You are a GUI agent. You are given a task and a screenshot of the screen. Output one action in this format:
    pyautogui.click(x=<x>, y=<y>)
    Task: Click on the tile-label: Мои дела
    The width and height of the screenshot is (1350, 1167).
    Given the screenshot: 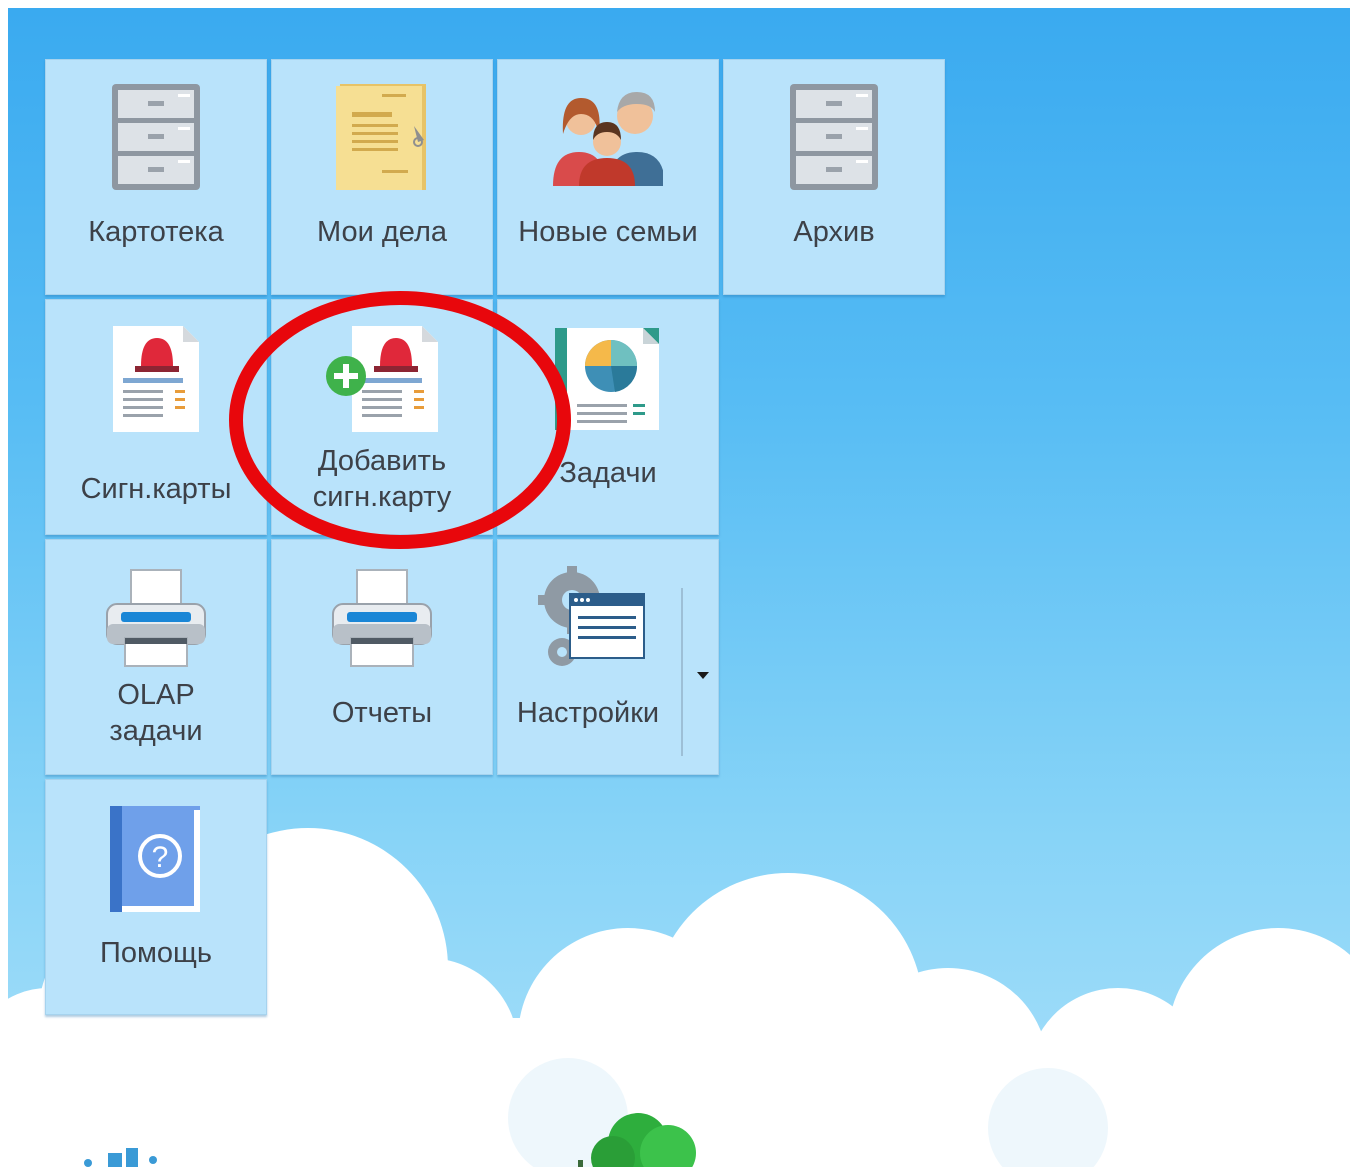 What is the action you would take?
    pyautogui.click(x=381, y=232)
    